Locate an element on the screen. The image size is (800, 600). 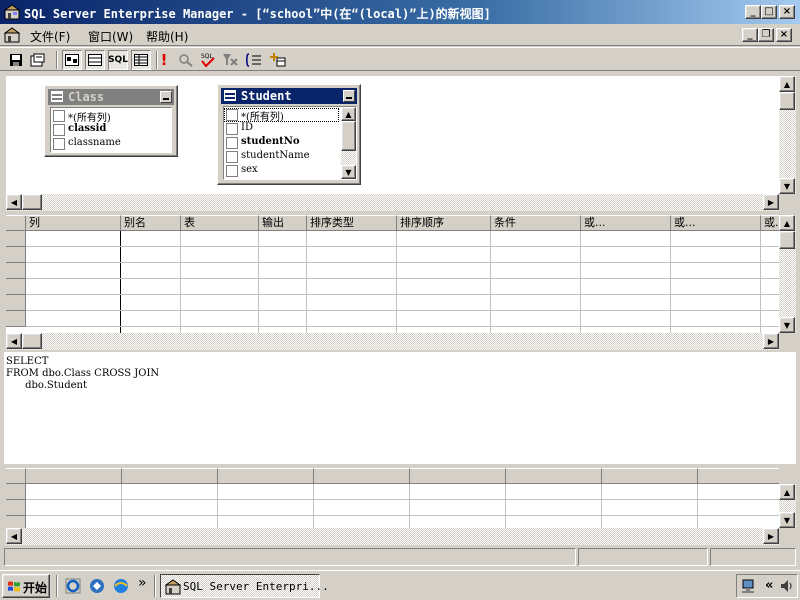
grid-vertical-scrollbar: ▲ ▼ is located at coordinates (787, 274).